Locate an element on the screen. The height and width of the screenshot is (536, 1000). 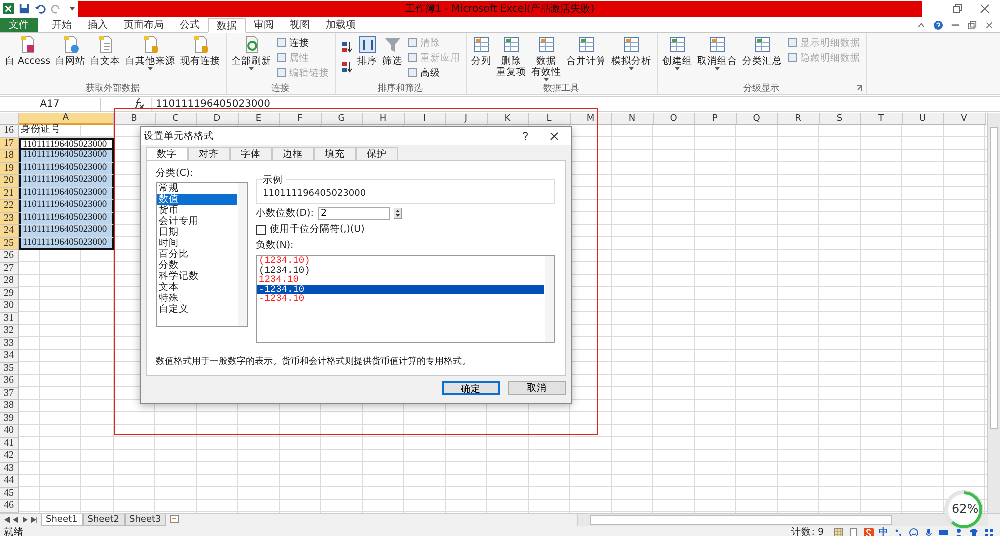
category-item: 数值 is located at coordinates (197, 199).